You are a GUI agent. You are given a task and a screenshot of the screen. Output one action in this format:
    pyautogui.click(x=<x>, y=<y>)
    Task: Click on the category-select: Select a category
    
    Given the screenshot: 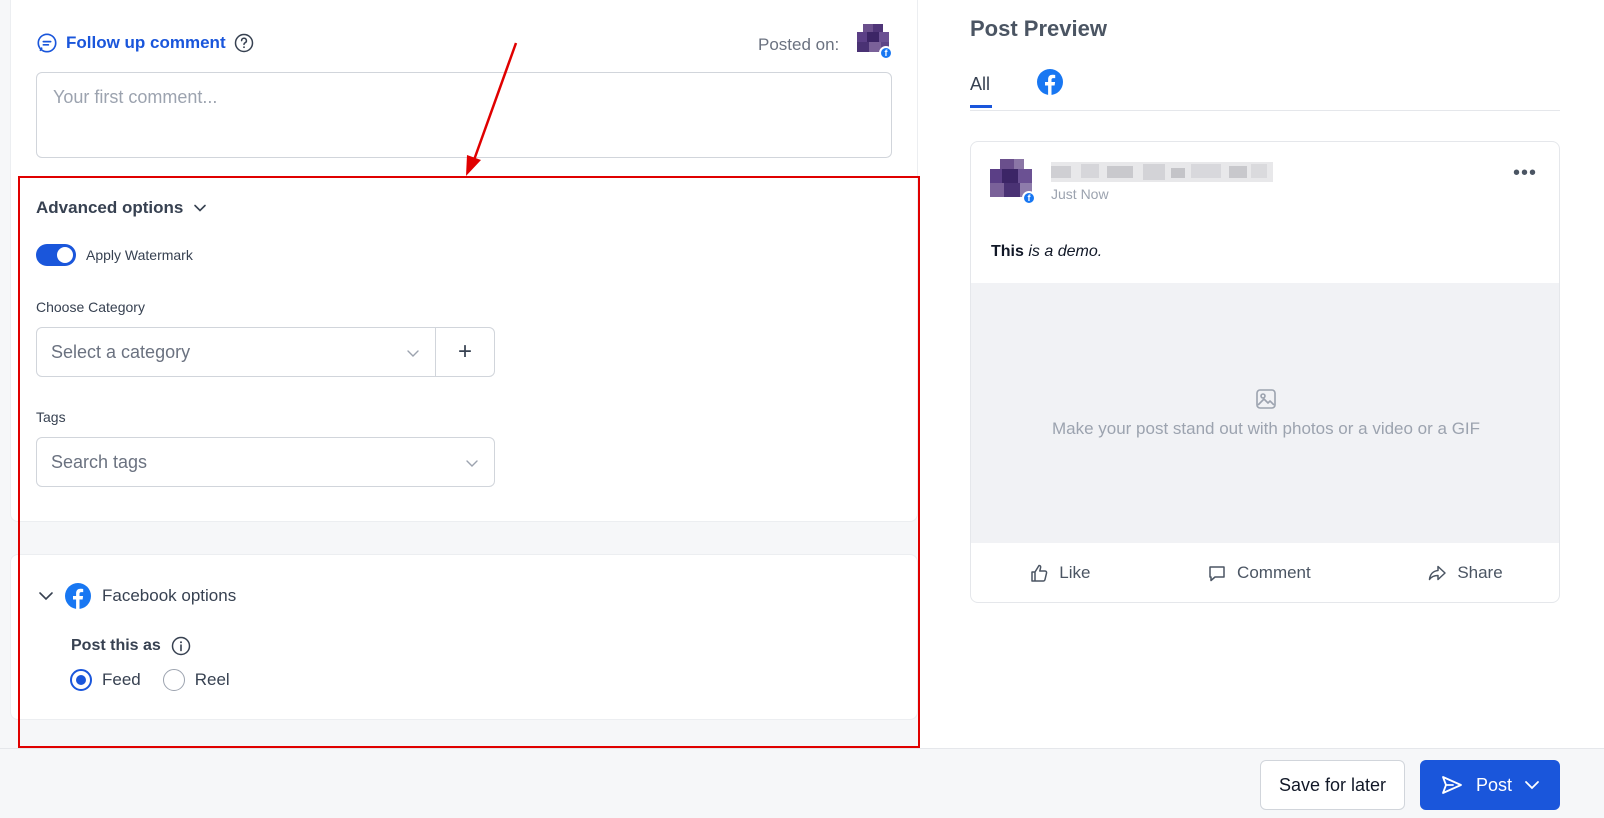 What is the action you would take?
    pyautogui.click(x=236, y=352)
    